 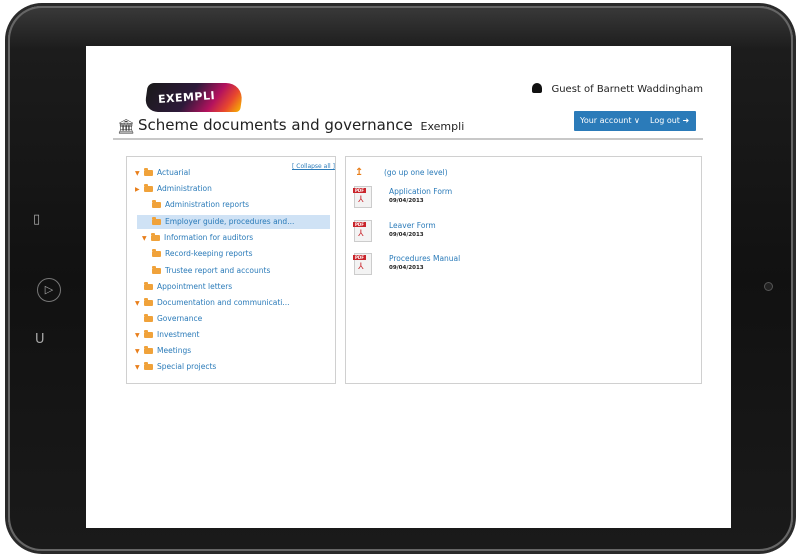 What do you see at coordinates (178, 334) in the screenshot?
I see `tree-item-label: Investment` at bounding box center [178, 334].